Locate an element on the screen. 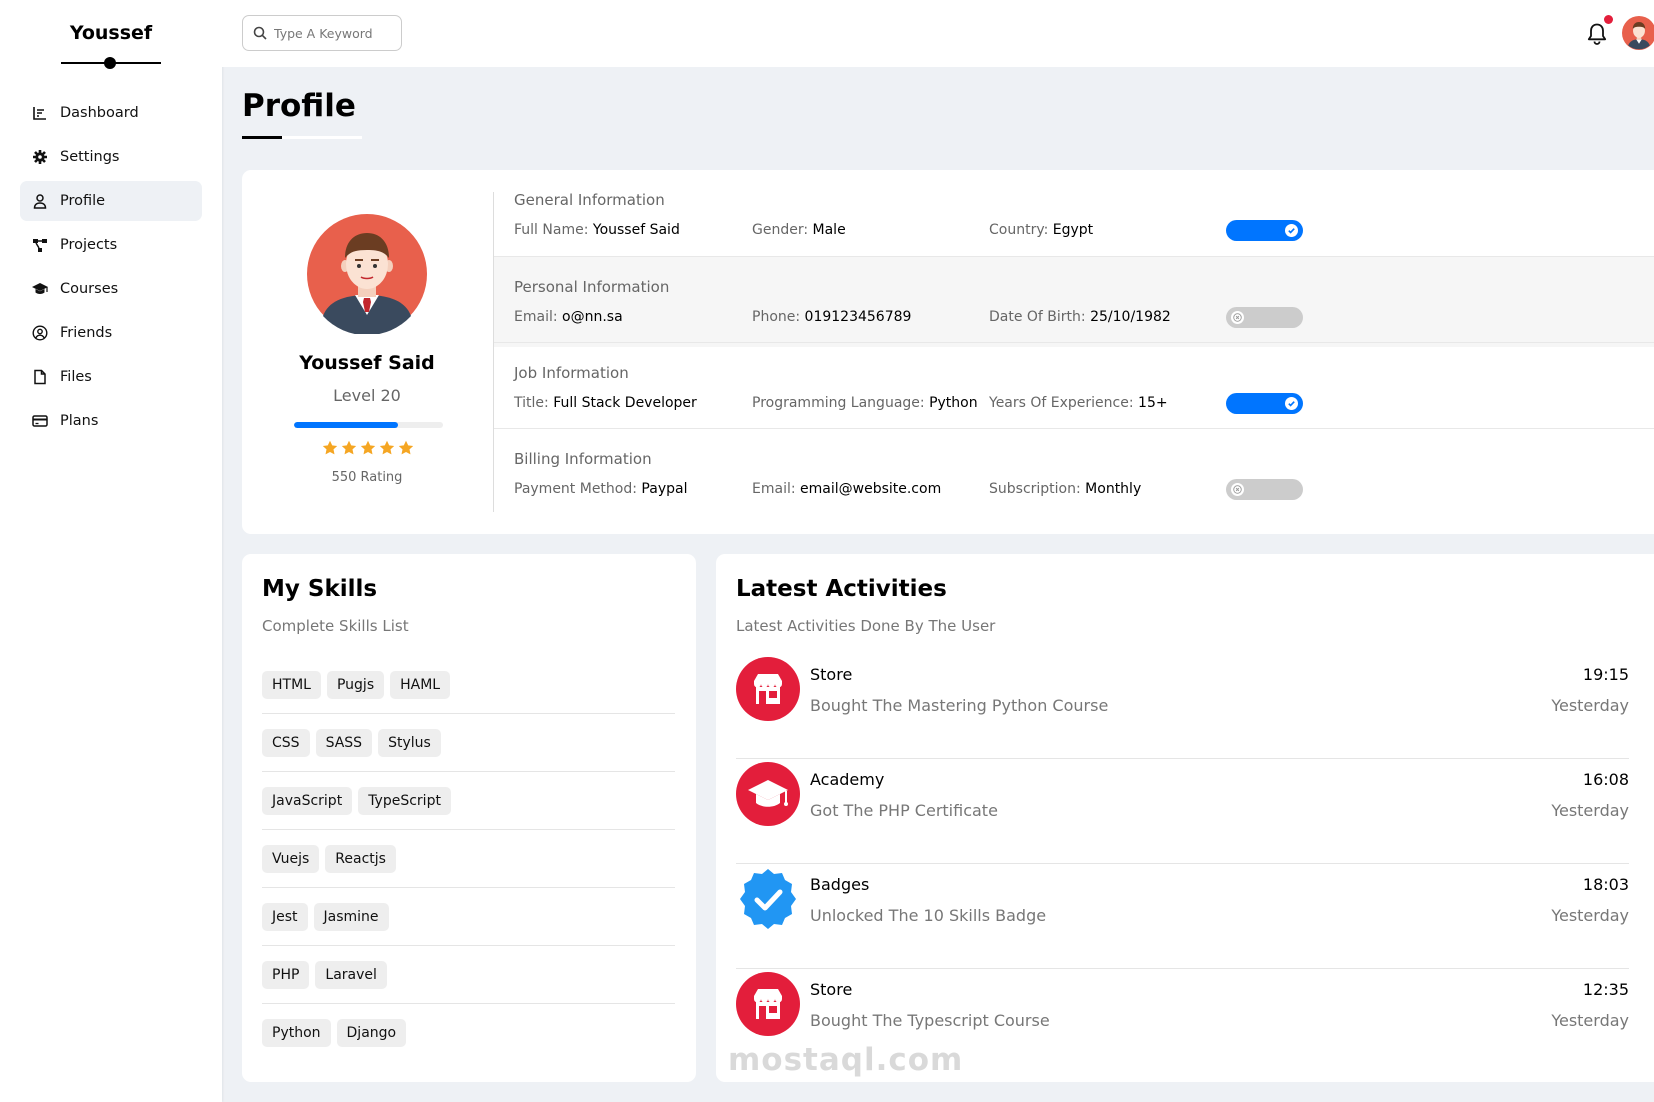 This screenshot has height=1102, width=1654. sidebar-item-settings: Settings is located at coordinates (111, 157).